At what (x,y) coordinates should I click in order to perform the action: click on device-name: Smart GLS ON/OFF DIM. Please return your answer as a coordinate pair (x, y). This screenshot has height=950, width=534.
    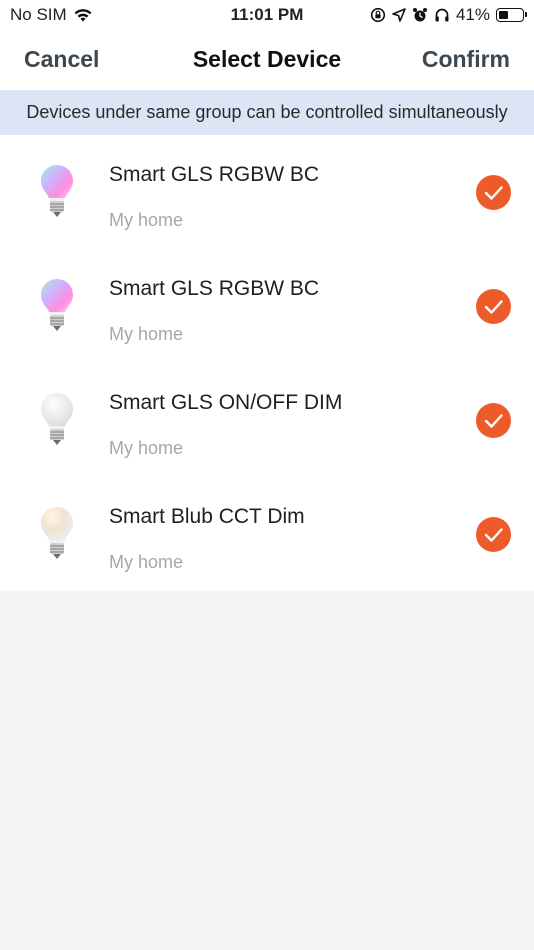
    Looking at the image, I should click on (226, 402).